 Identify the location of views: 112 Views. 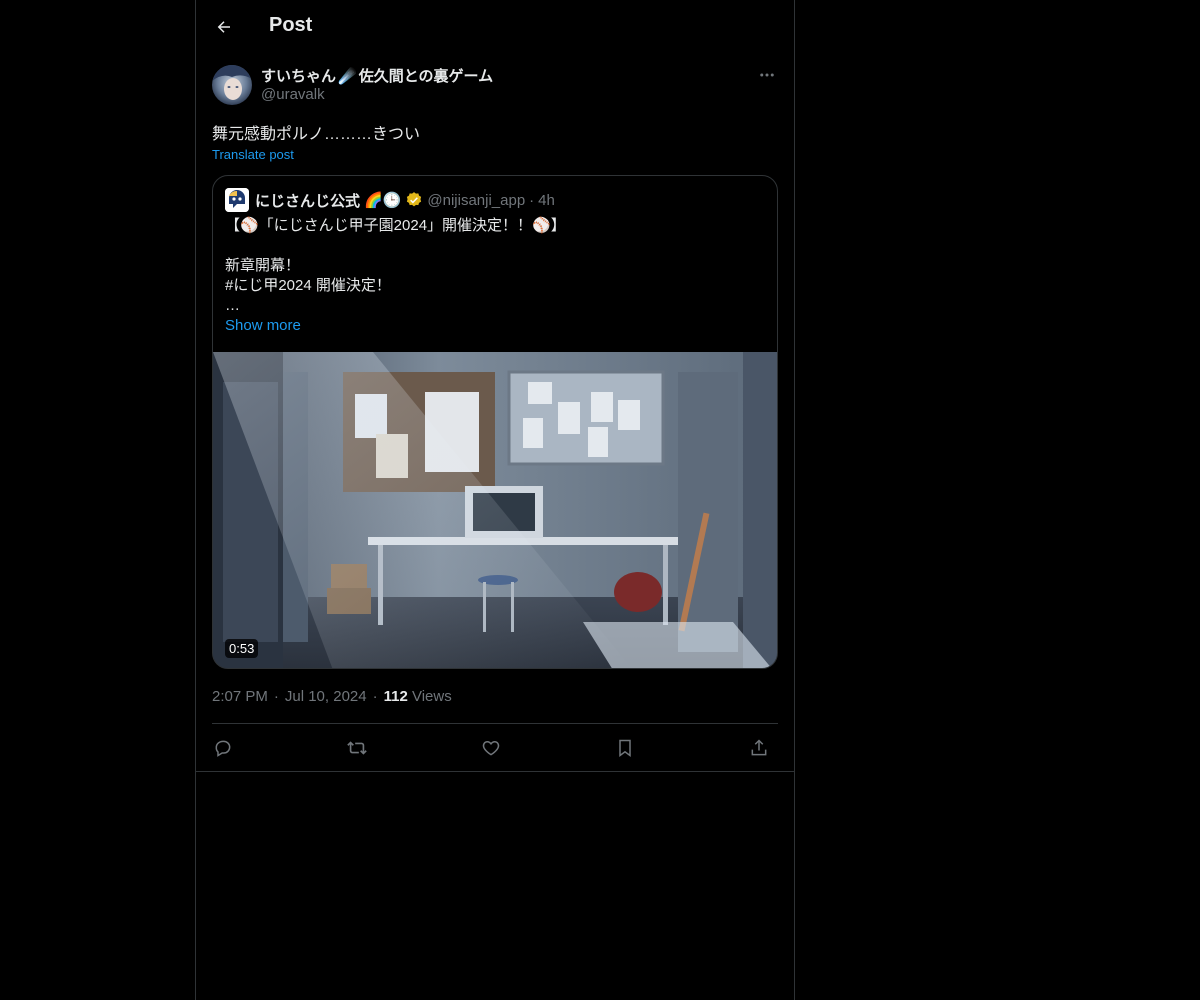
(418, 696).